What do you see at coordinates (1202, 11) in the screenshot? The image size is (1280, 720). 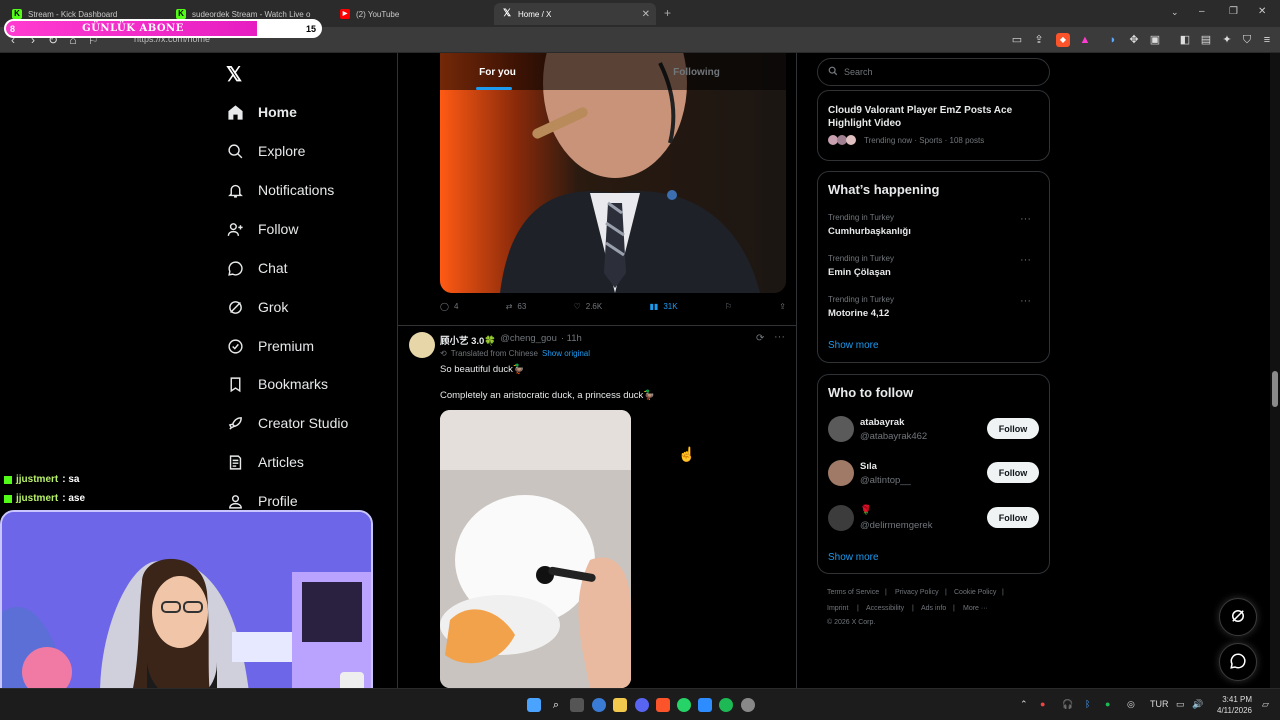 I see `minimize-button: –` at bounding box center [1202, 11].